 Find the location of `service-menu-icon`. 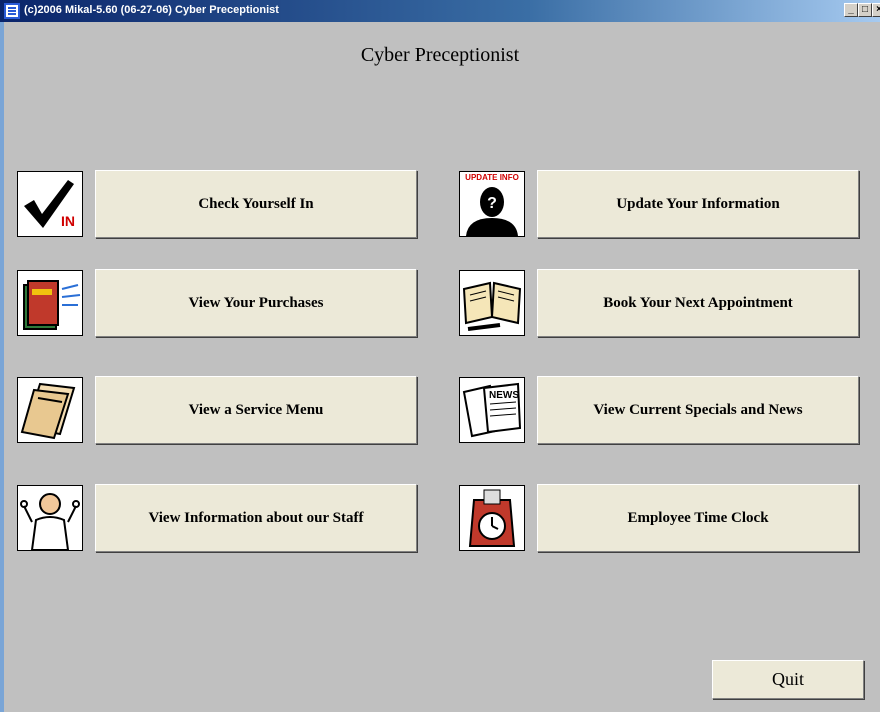

service-menu-icon is located at coordinates (50, 410).